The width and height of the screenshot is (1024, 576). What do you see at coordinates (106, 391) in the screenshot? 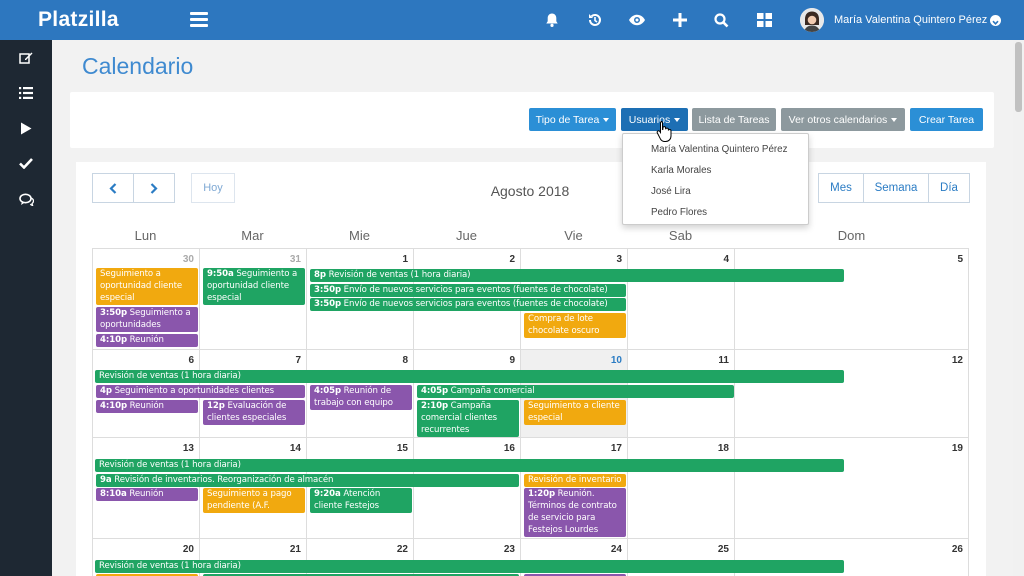
I see `event-time: 4p` at bounding box center [106, 391].